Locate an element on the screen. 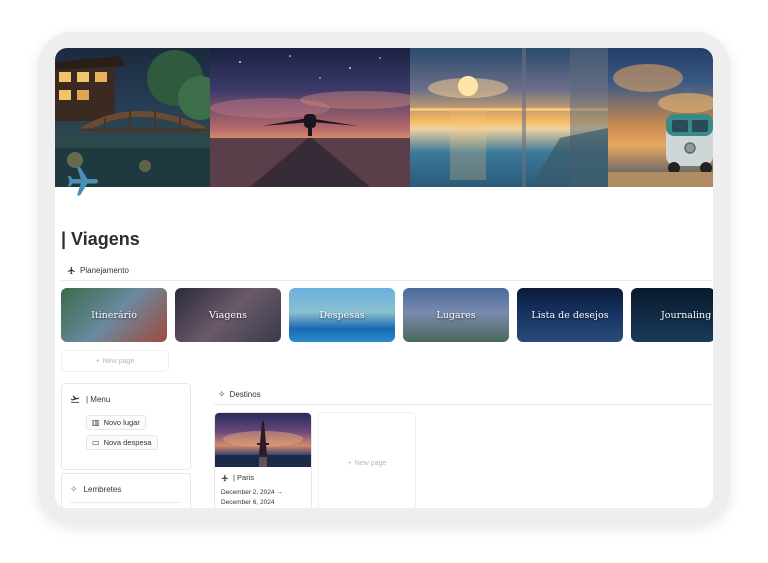  destination-card-title: | Paris is located at coordinates (237, 477).